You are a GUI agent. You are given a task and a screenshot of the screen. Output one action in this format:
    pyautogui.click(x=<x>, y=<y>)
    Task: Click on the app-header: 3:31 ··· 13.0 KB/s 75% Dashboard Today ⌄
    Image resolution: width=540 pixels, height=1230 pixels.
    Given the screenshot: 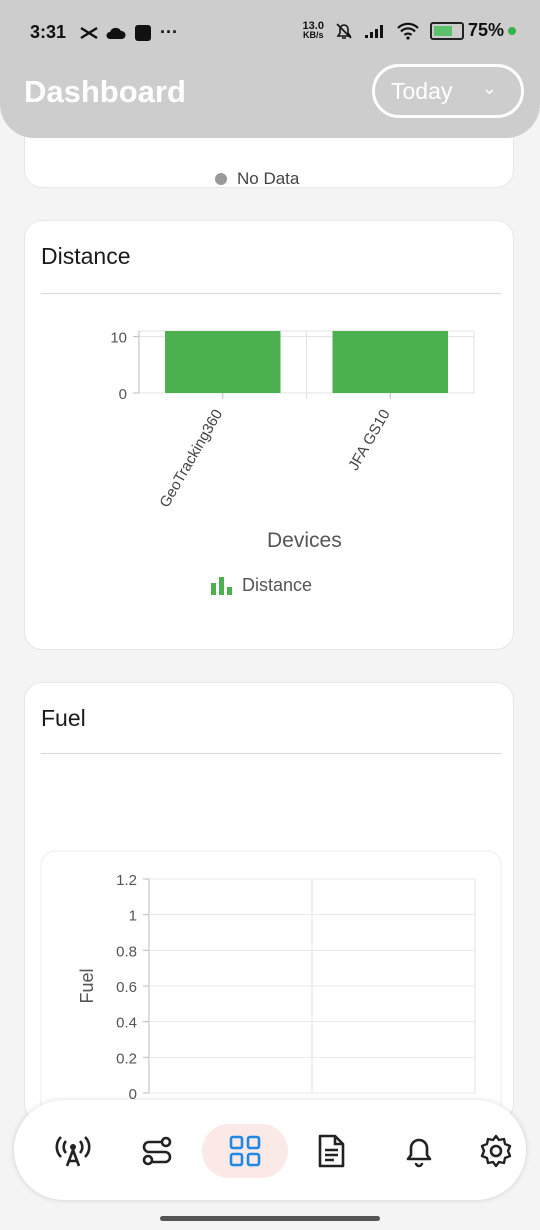 What is the action you would take?
    pyautogui.click(x=270, y=69)
    